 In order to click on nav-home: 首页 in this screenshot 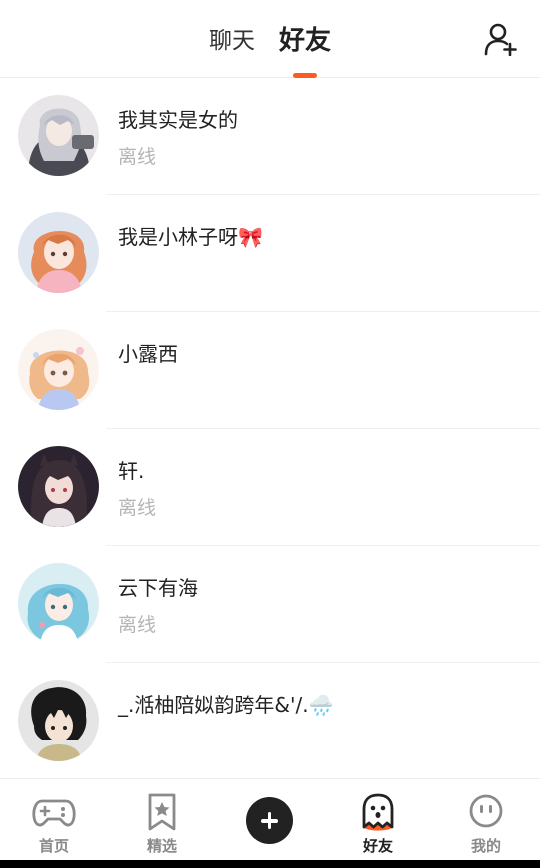, I will do `click(54, 820)`.